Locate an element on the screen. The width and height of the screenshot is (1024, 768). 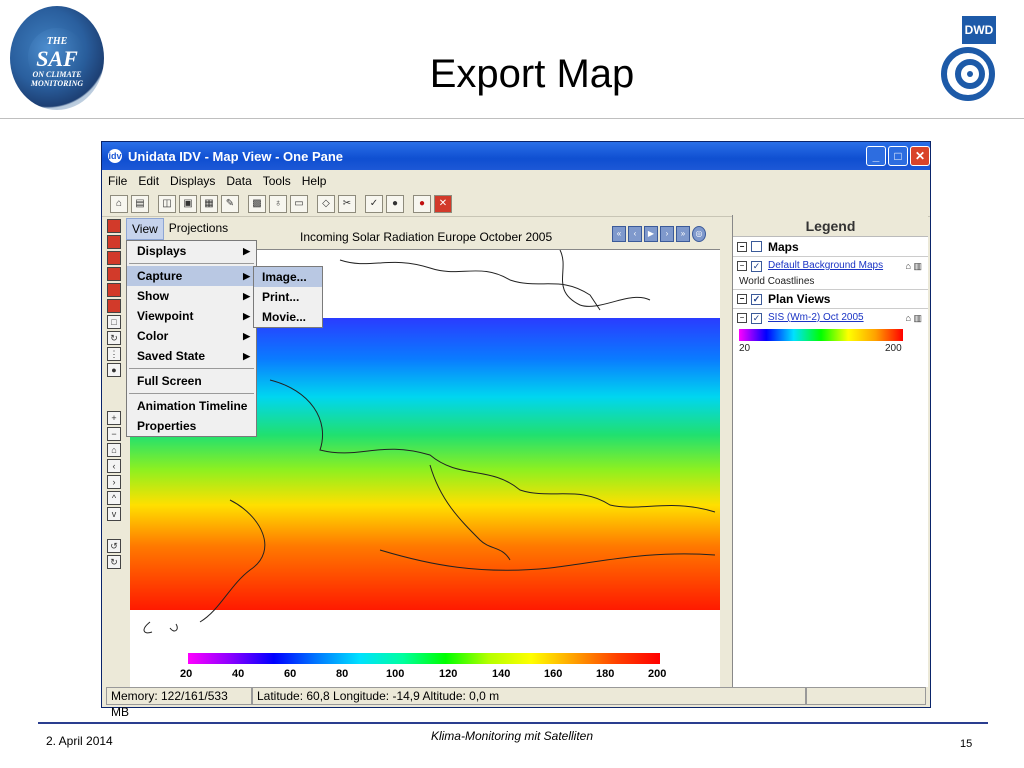
plan-views-checkbox: ✓ is located at coordinates (756, 299).